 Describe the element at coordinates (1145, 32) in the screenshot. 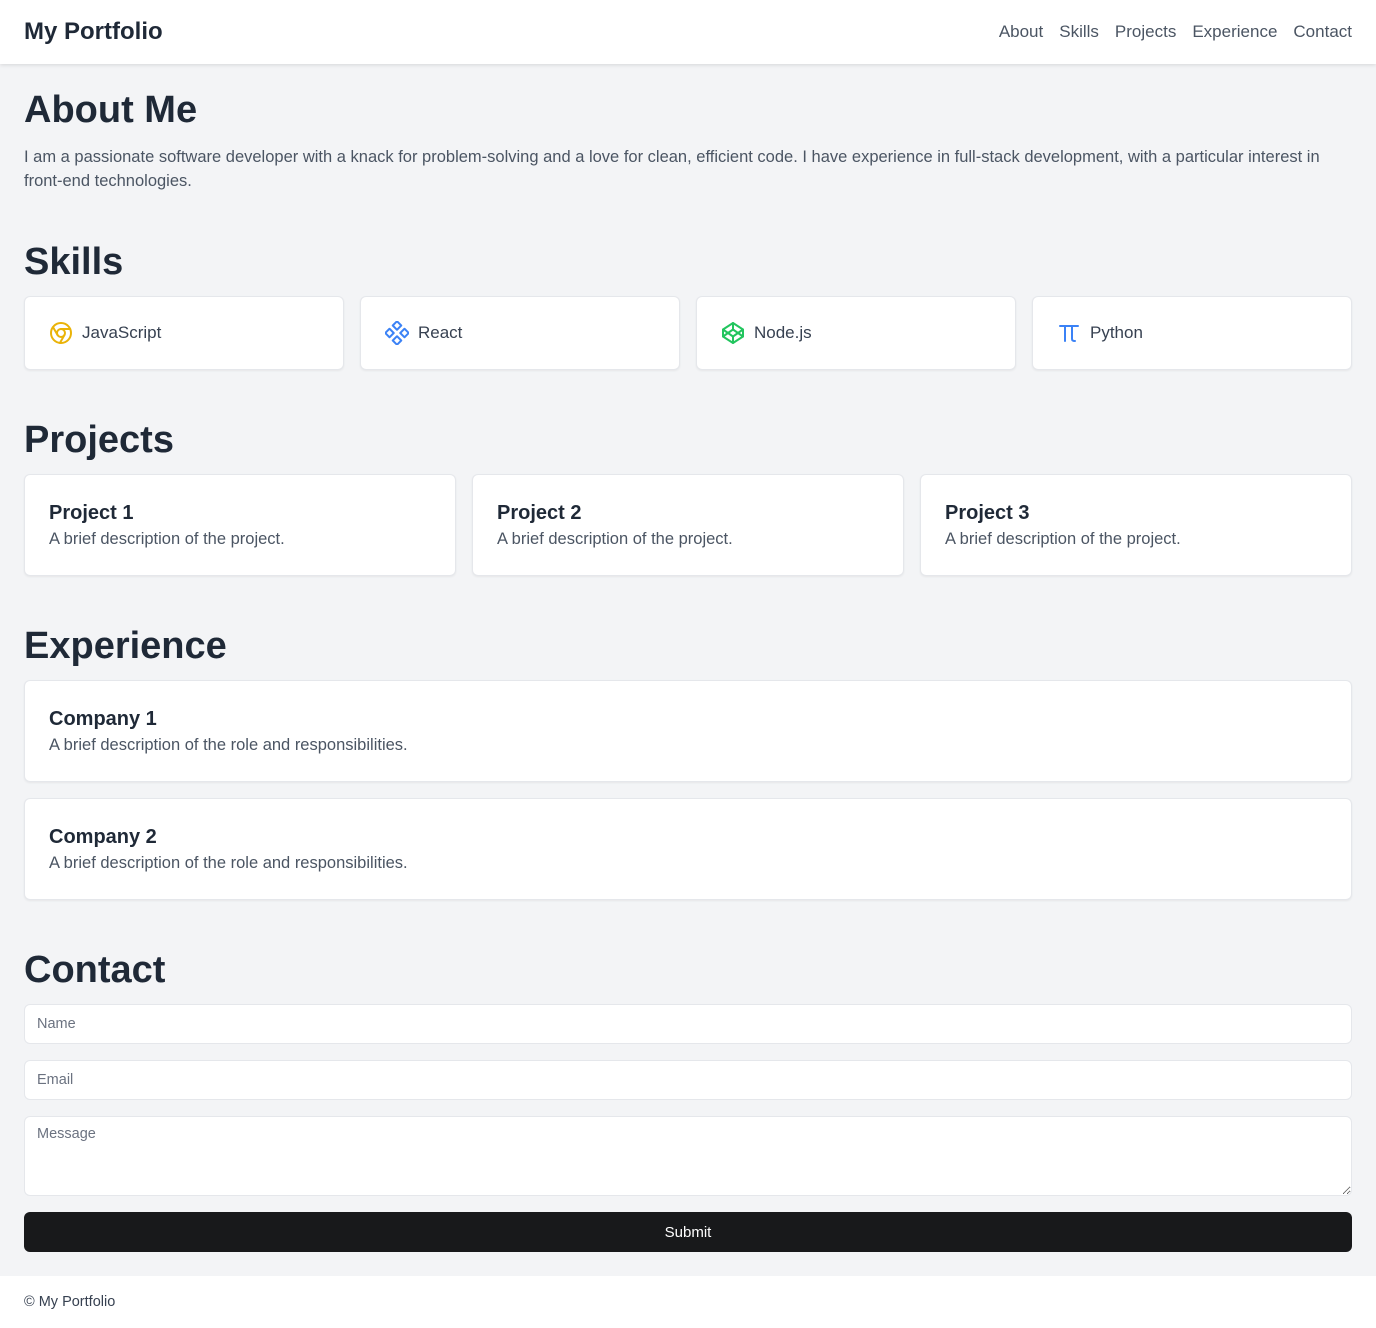

I see `nav-projects: Projects` at that location.